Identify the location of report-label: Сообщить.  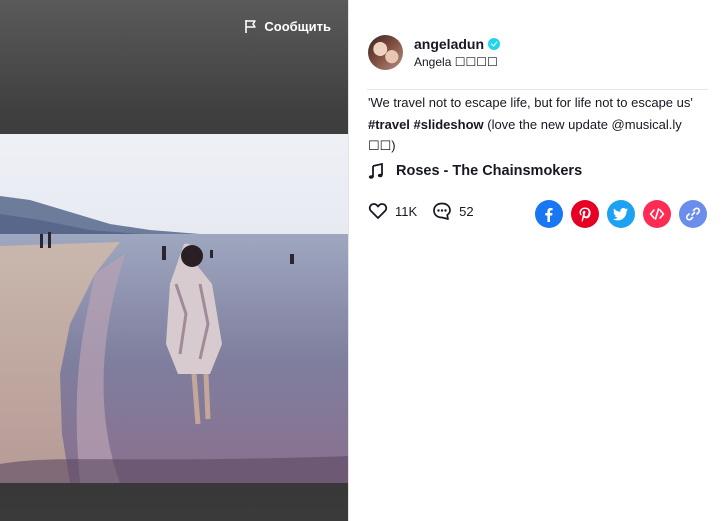
(297, 26).